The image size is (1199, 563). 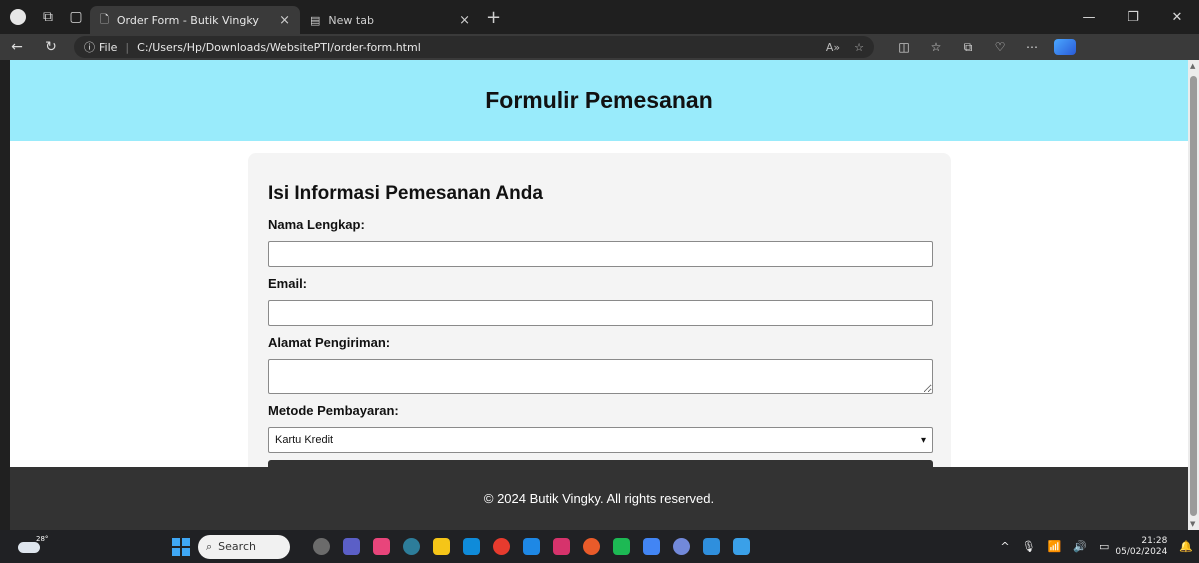 What do you see at coordinates (304, 440) in the screenshot?
I see `payment-selected-value: Kartu Kredit` at bounding box center [304, 440].